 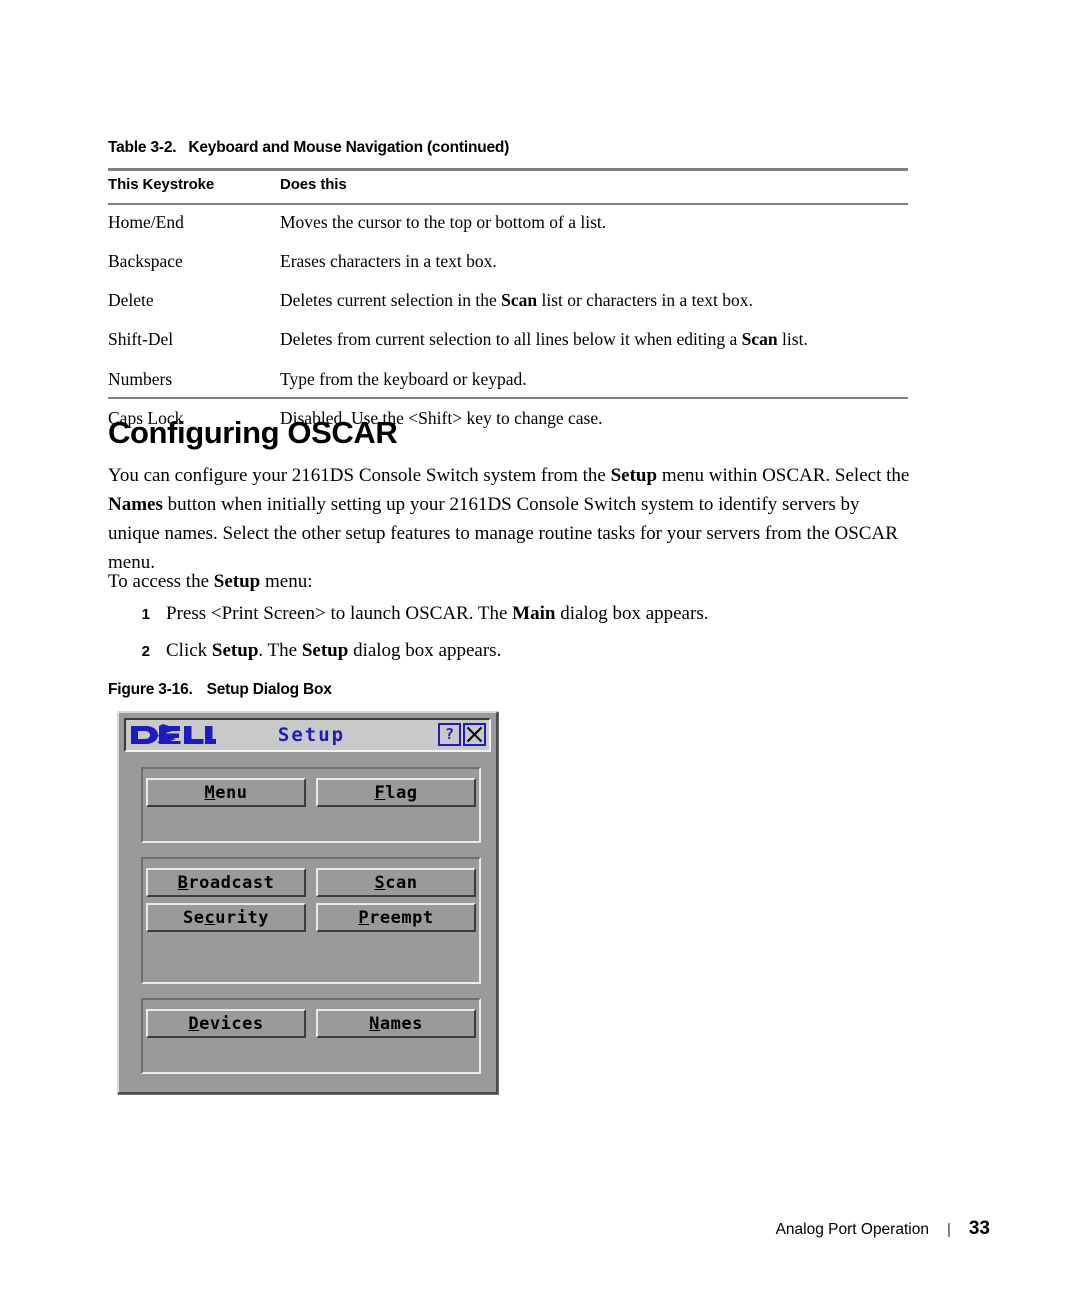 I want to click on step-number: 1, so click(x=145, y=614).